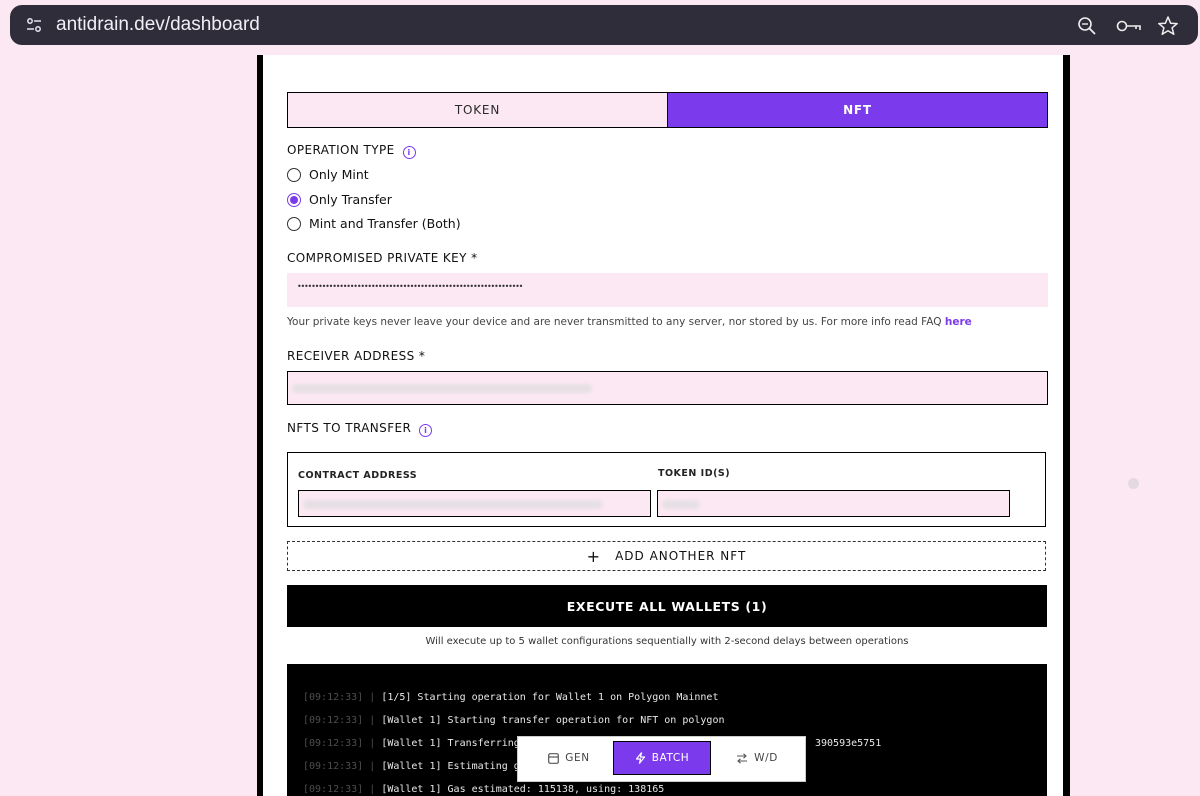 Image resolution: width=1200 pixels, height=796 pixels. Describe the element at coordinates (350, 199) in the screenshot. I see `radio-label: Only Transfer` at that location.